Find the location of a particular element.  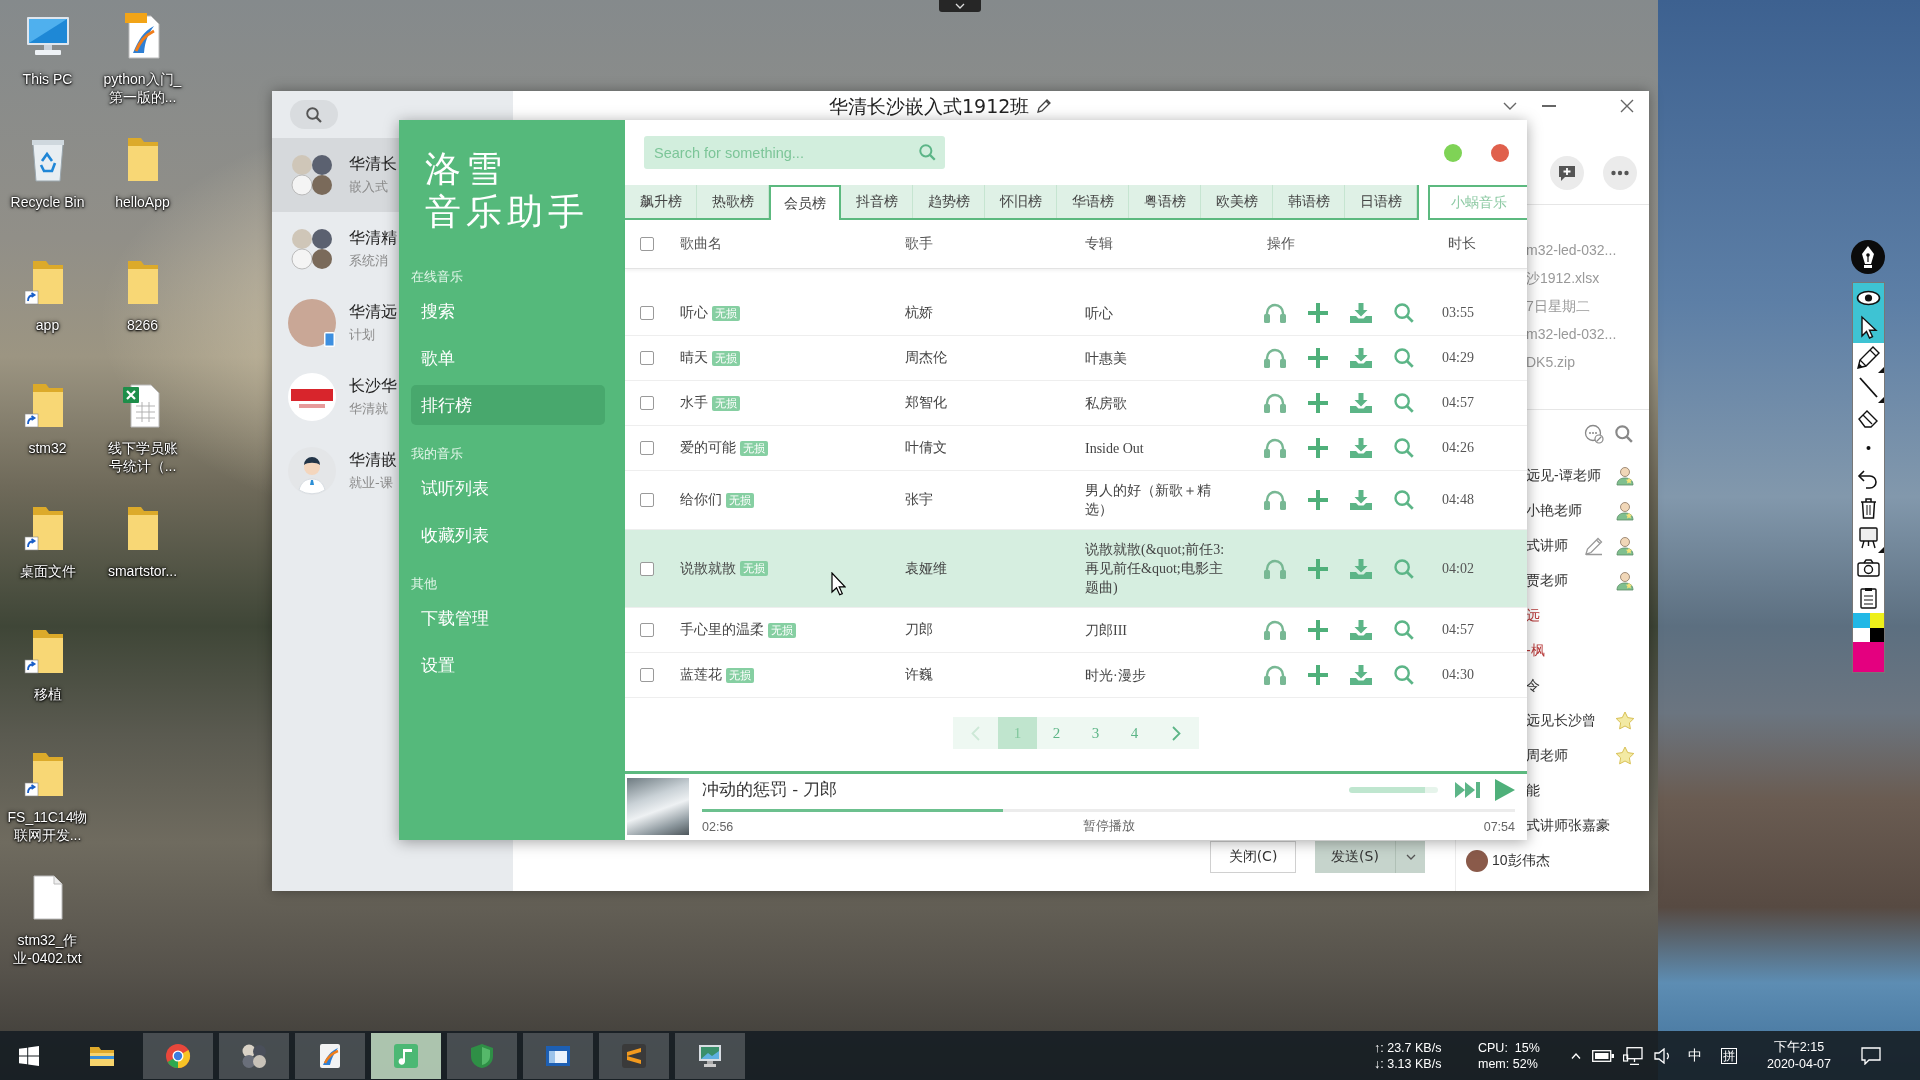

member-name: 能 is located at coordinates (1533, 790).